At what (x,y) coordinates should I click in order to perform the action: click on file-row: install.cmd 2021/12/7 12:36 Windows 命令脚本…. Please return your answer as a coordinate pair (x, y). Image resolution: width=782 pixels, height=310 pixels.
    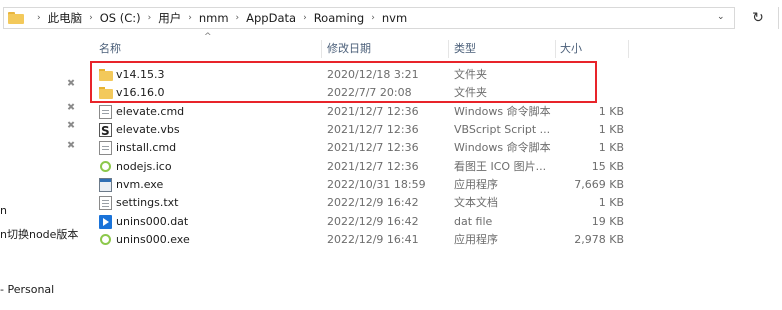
    Looking at the image, I should click on (361, 148).